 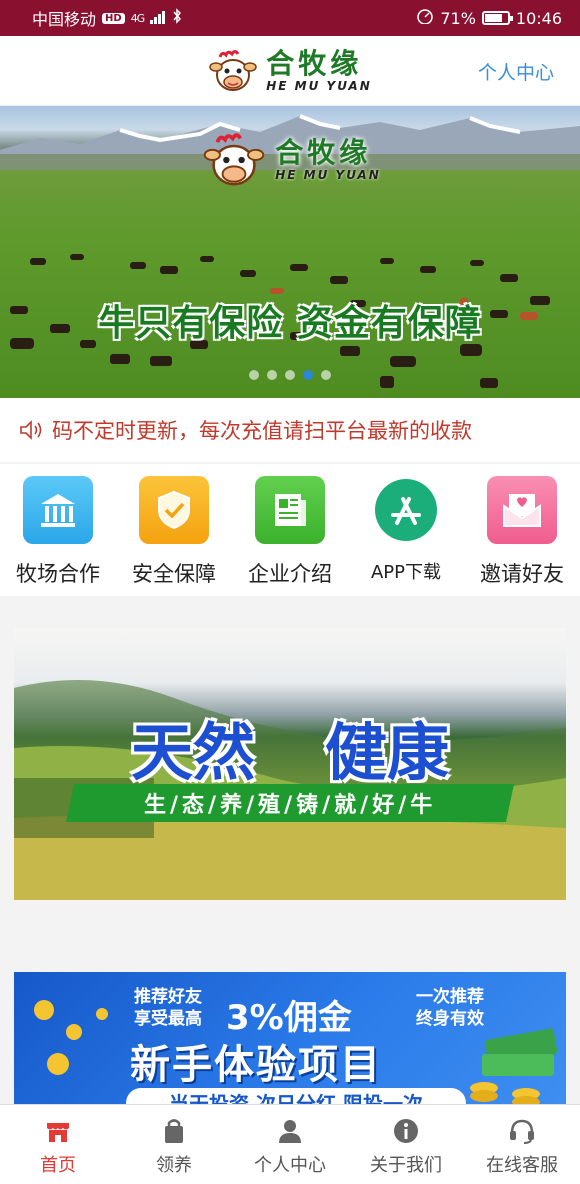 I want to click on promo-line1b: 享受最高, so click(x=168, y=1019).